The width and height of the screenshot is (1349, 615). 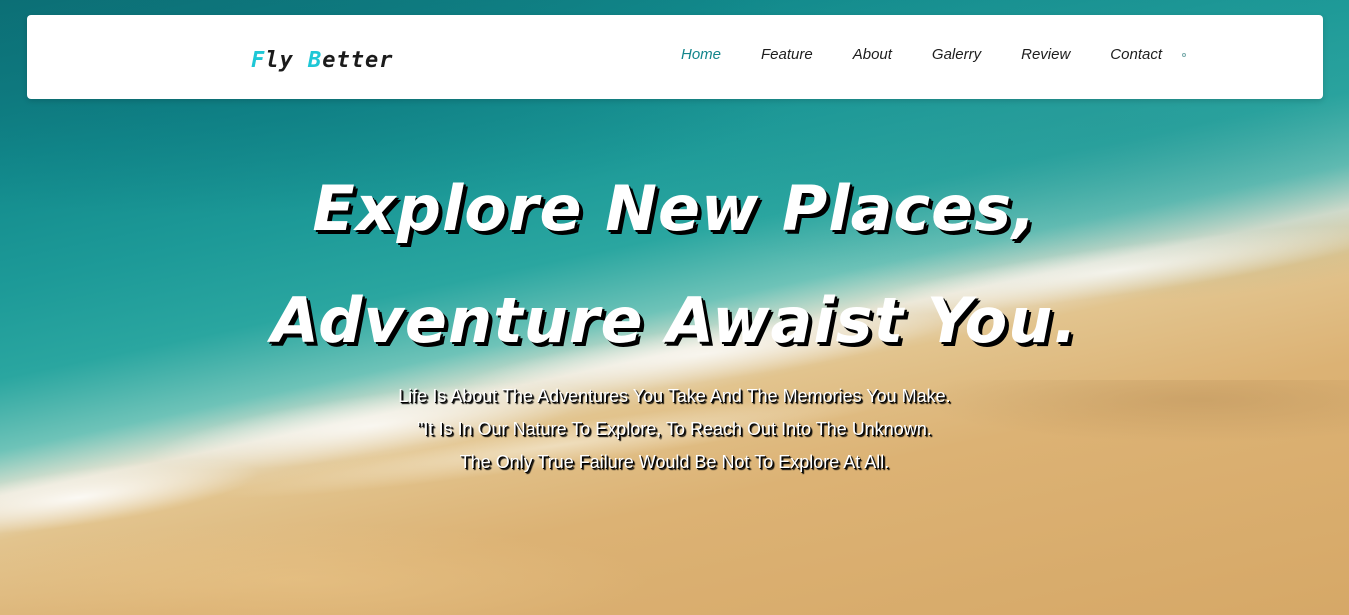 I want to click on brand-logo: Fly Better, so click(x=322, y=60).